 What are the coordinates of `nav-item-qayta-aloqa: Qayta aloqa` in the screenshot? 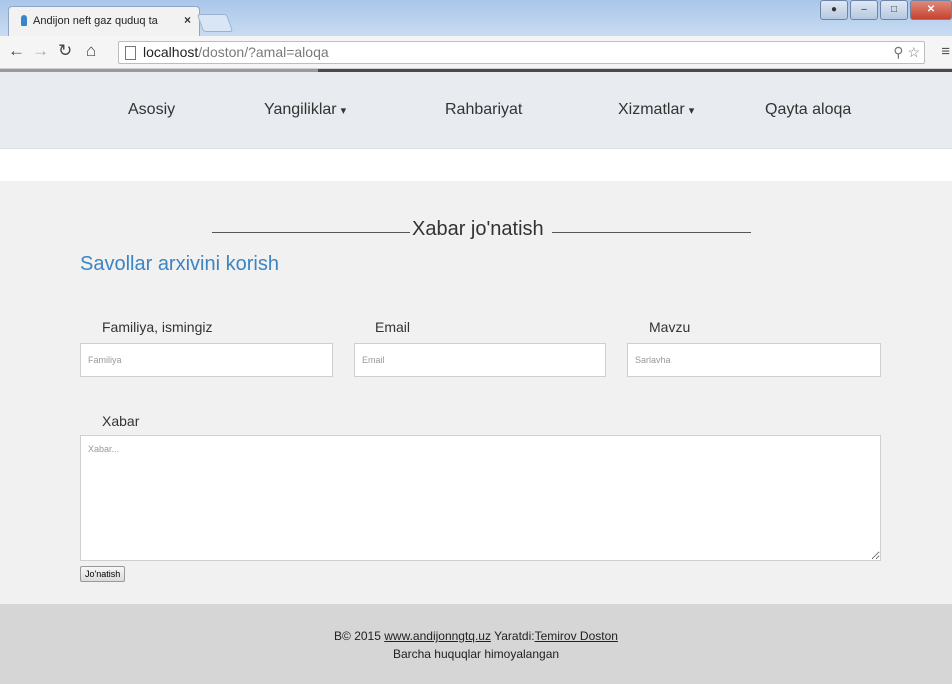 It's located at (808, 110).